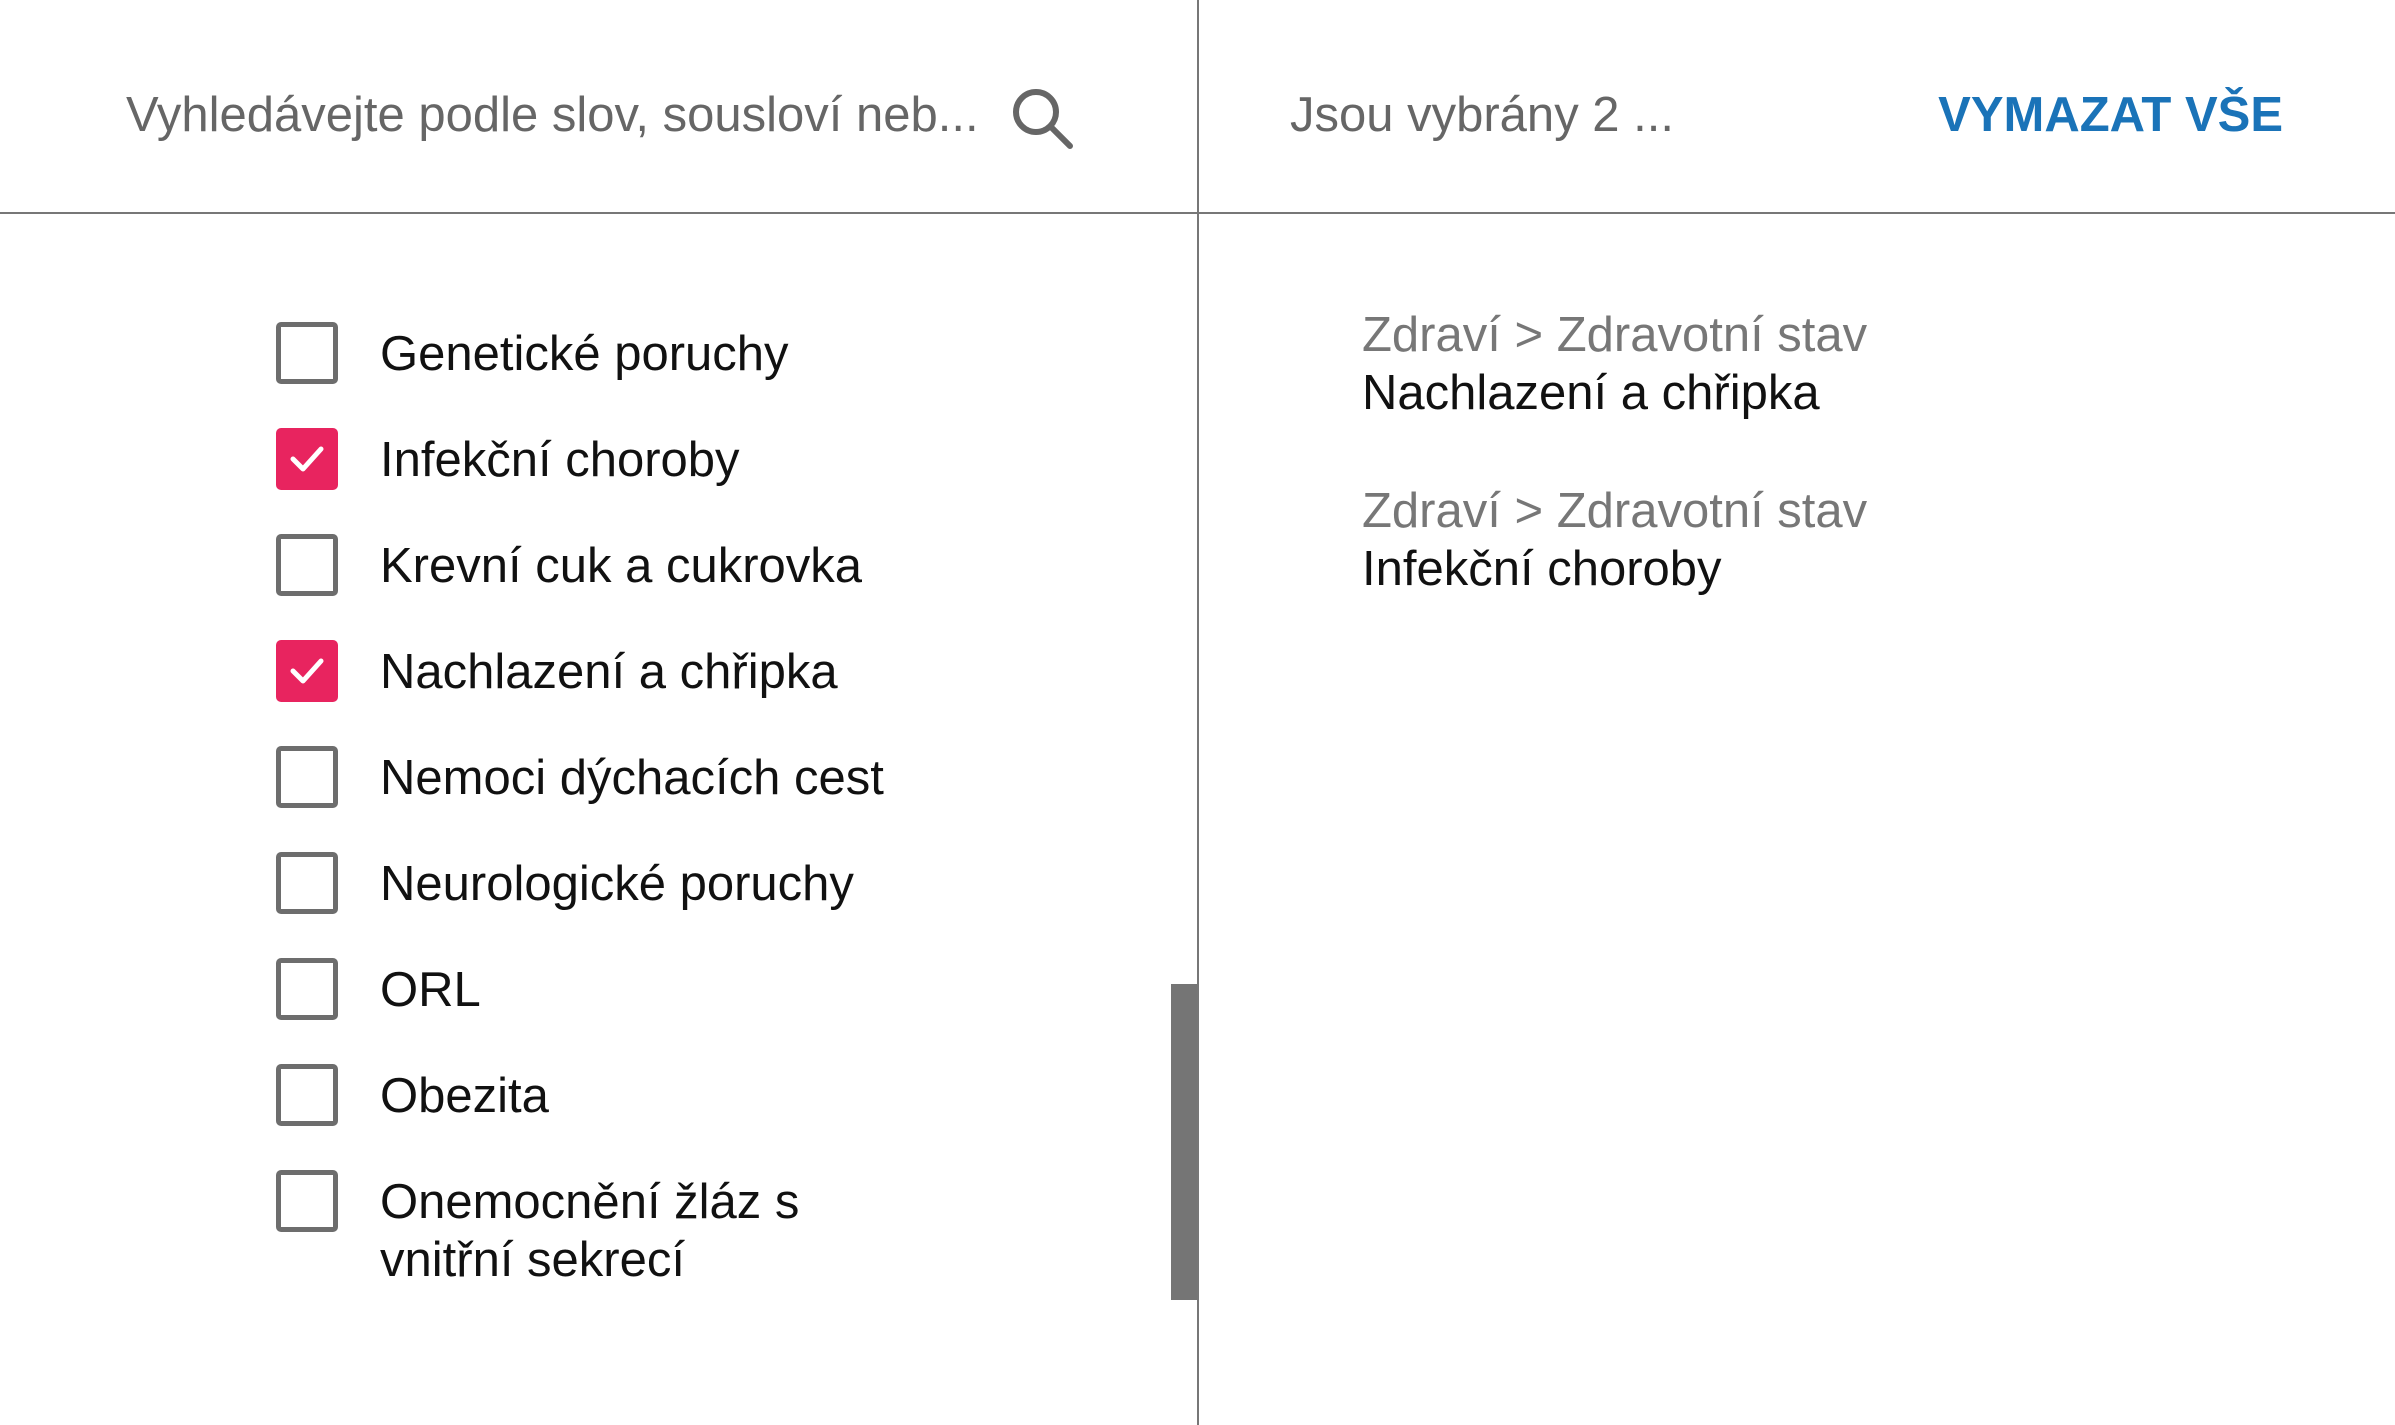 The image size is (2395, 1425). What do you see at coordinates (609, 672) in the screenshot?
I see `option-label: Nachlazení a chřipka` at bounding box center [609, 672].